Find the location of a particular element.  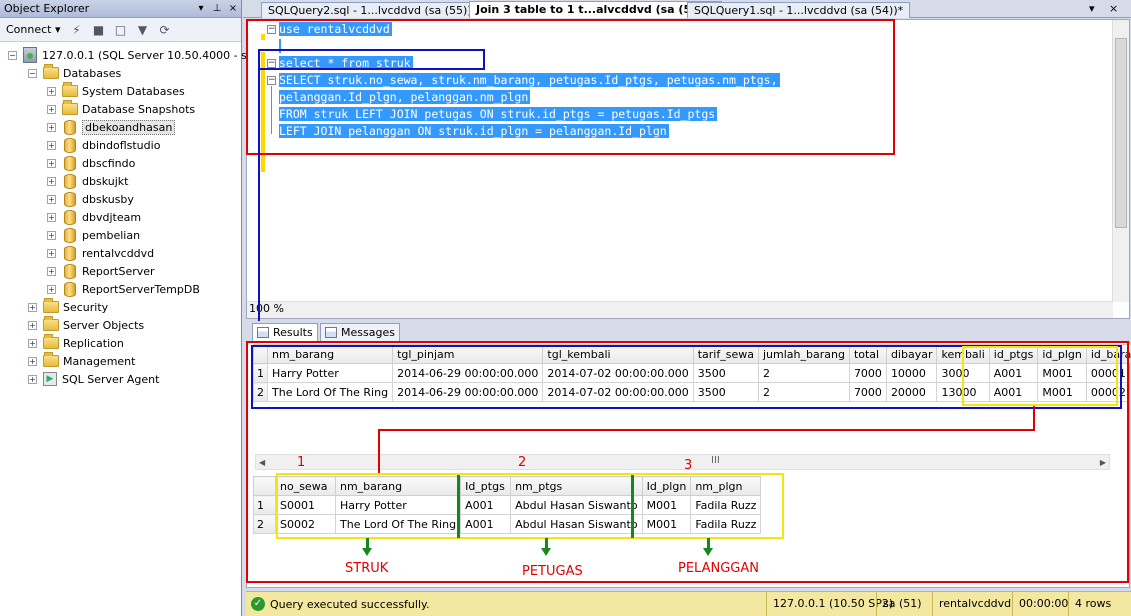

scroll-left-icon: ◀ is located at coordinates (262, 462).